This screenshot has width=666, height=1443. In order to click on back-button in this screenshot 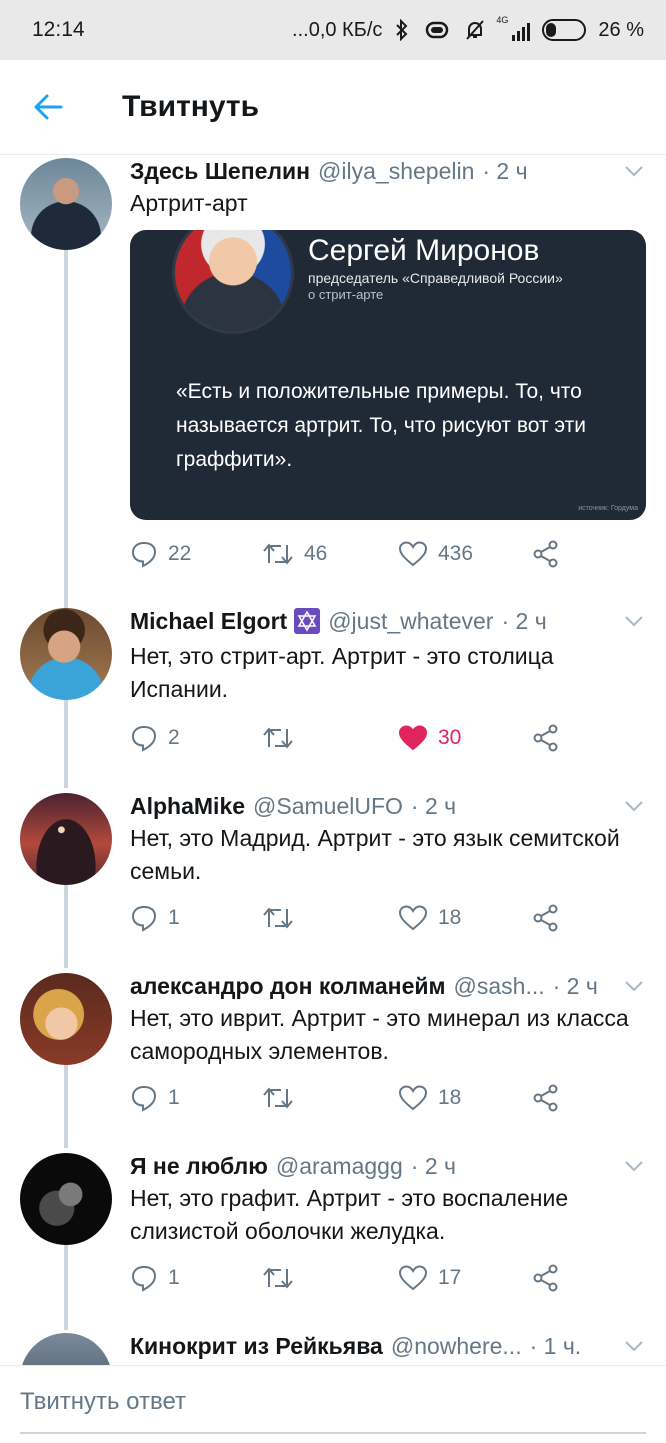, I will do `click(48, 107)`.